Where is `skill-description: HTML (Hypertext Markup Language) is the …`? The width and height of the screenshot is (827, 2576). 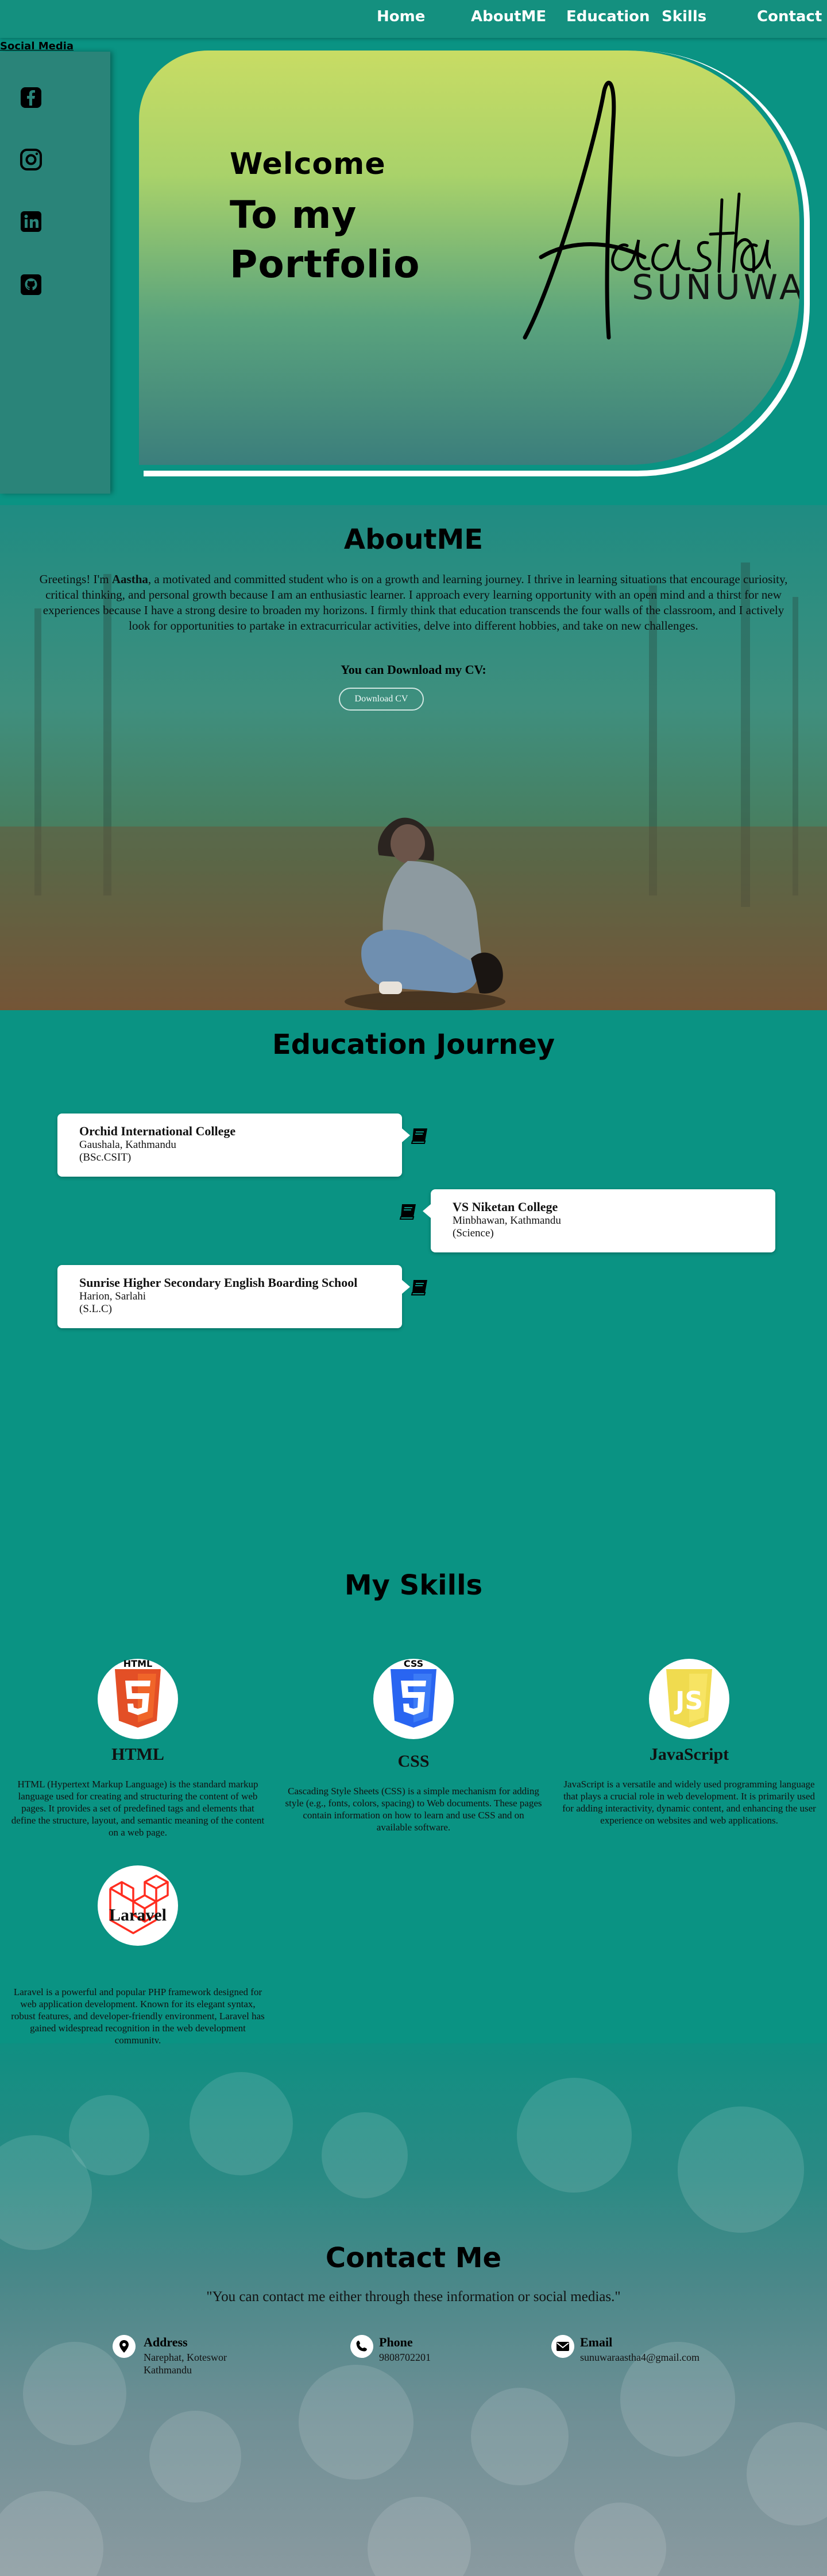 skill-description: HTML (Hypertext Markup Language) is the … is located at coordinates (138, 1808).